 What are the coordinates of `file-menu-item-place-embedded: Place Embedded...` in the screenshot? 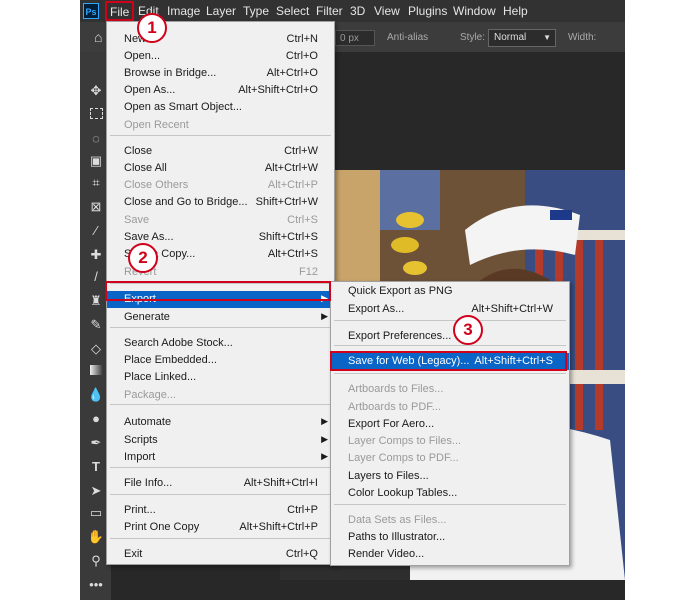 It's located at (220, 360).